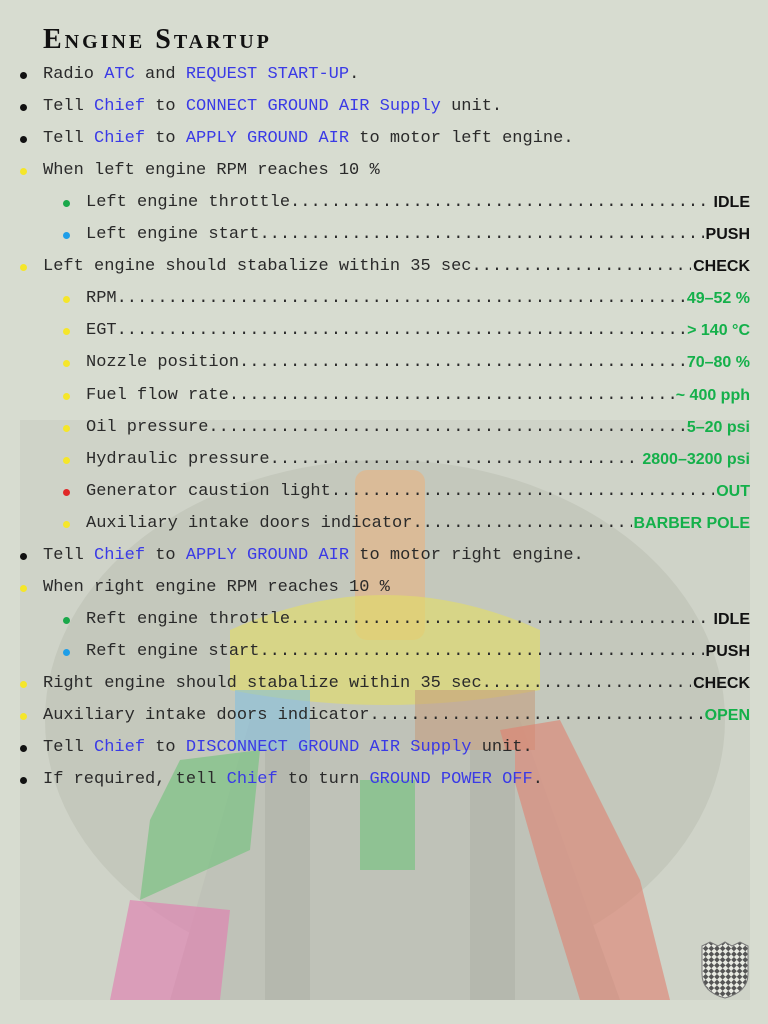 Image resolution: width=768 pixels, height=1024 pixels. I want to click on step-label: Left engine start, so click(395, 235).